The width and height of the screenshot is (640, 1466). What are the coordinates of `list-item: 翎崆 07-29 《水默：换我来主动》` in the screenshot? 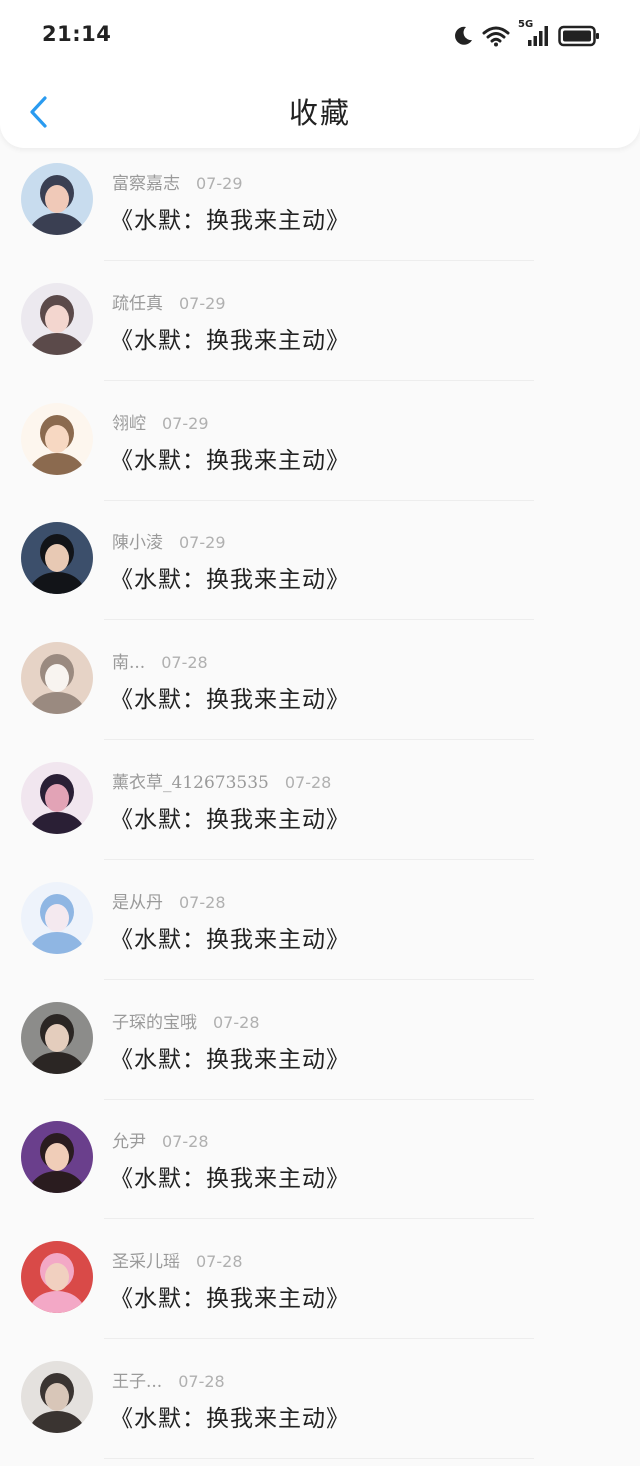 It's located at (320, 448).